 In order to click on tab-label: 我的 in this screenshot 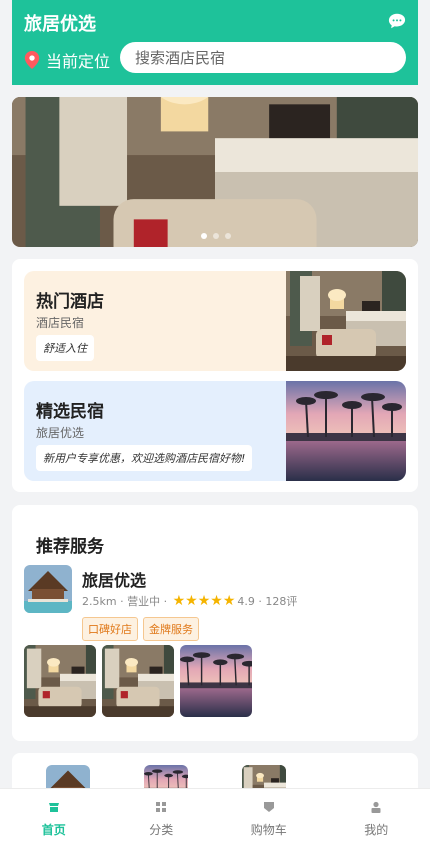, I will do `click(376, 830)`.